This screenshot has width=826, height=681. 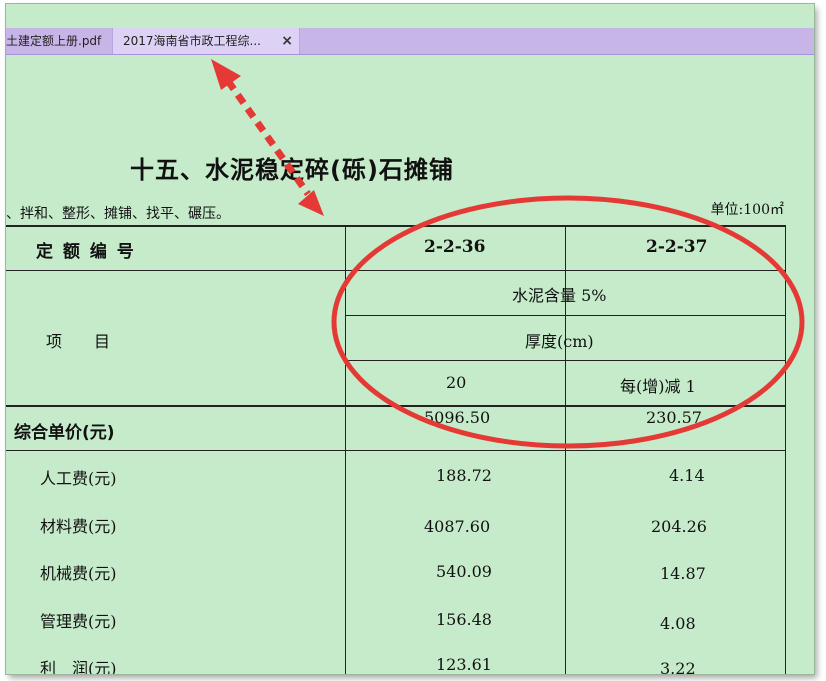 What do you see at coordinates (679, 526) in the screenshot?
I see `cost-row-value: 204.26` at bounding box center [679, 526].